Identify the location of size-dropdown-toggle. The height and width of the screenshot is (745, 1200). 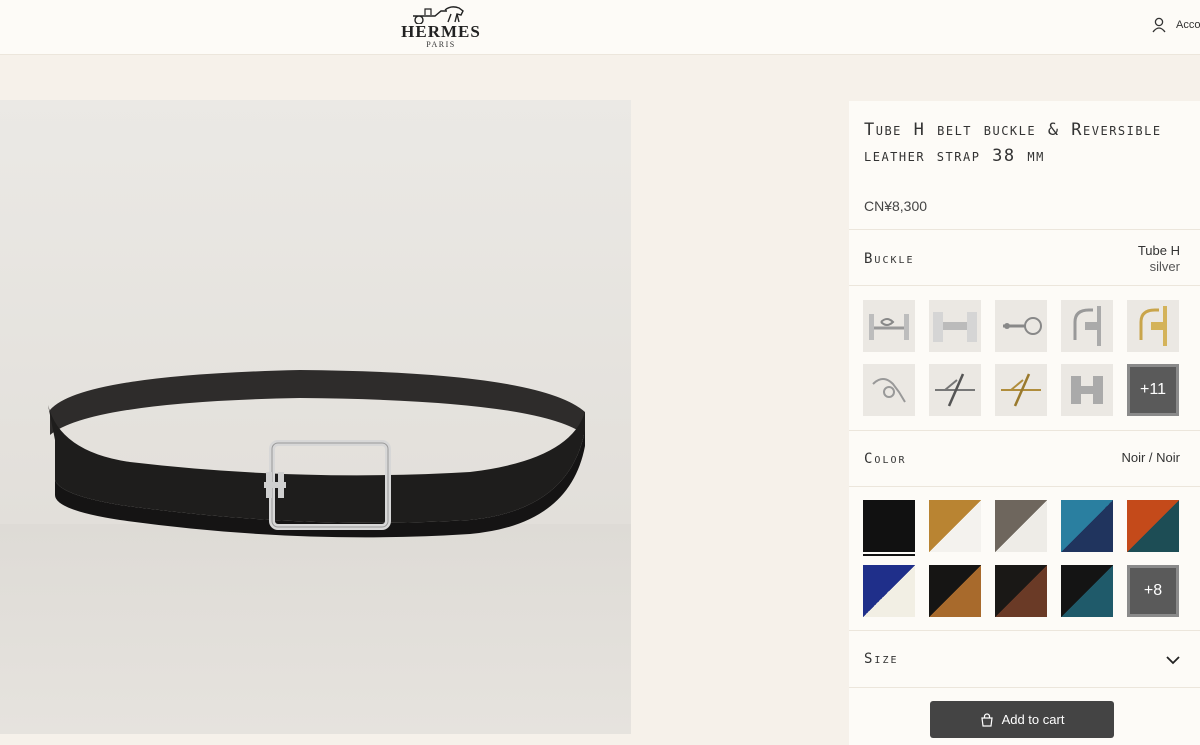
(1173, 661).